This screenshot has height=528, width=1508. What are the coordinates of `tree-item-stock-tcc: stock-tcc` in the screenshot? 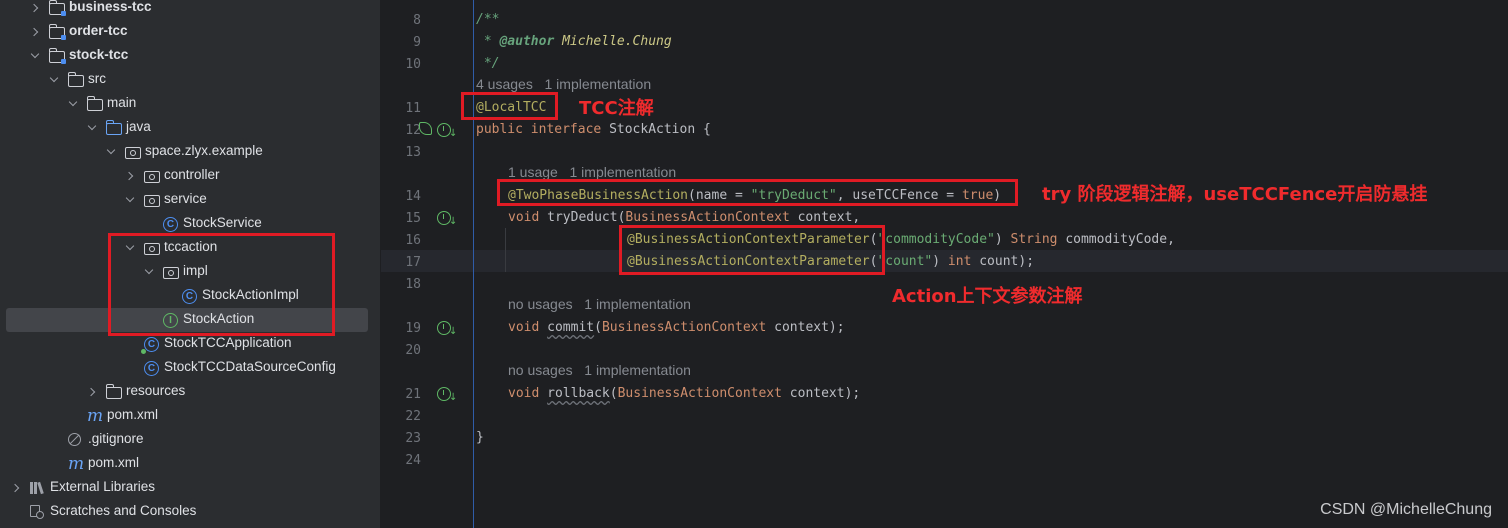 It's located at (190, 56).